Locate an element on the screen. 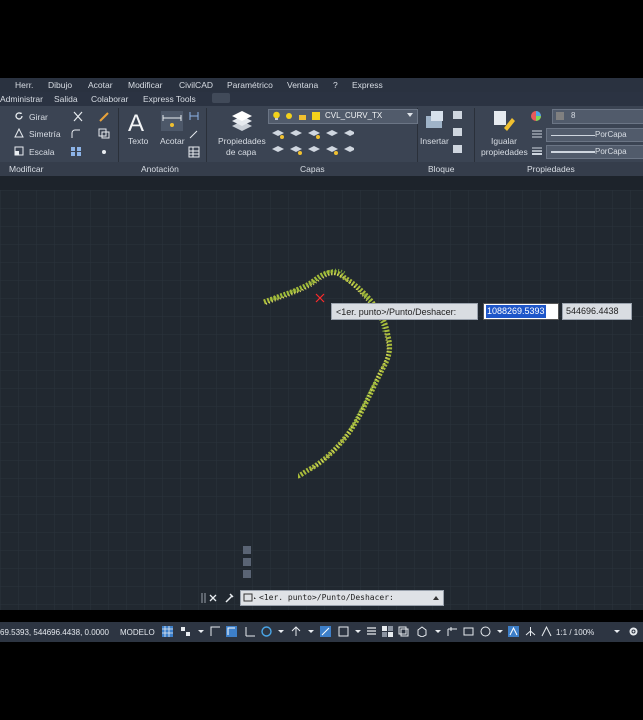  cursor-coordinates: 69.5393, 544696.4438, 0.0000 is located at coordinates (54, 632).